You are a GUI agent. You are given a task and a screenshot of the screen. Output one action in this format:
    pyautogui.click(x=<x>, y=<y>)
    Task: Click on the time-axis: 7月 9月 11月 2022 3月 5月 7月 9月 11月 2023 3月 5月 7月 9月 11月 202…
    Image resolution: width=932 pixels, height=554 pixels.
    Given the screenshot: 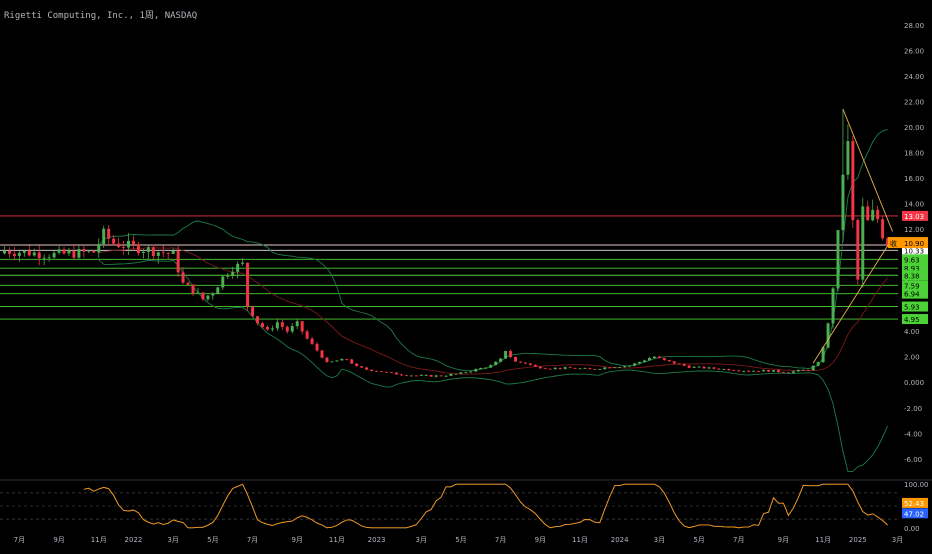 What is the action you would take?
    pyautogui.click(x=459, y=540)
    